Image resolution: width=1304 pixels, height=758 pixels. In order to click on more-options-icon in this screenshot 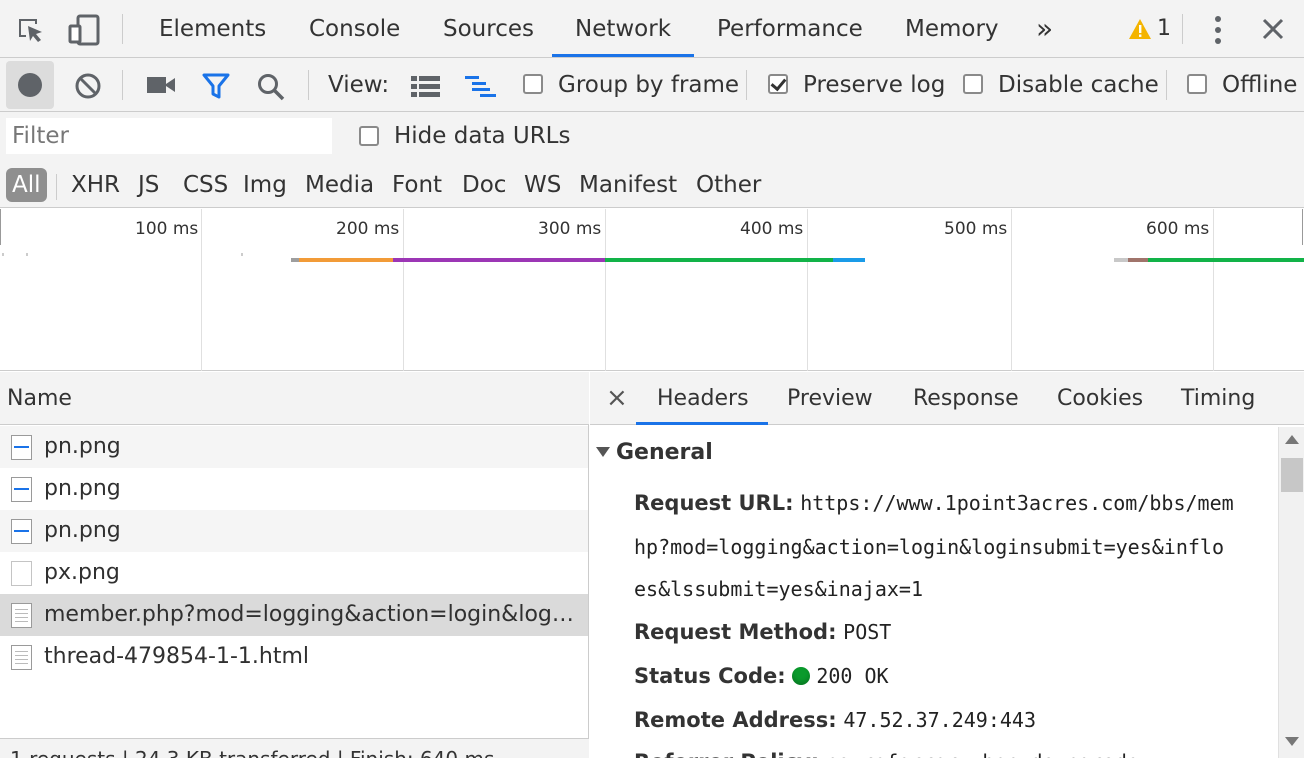, I will do `click(1218, 32)`.